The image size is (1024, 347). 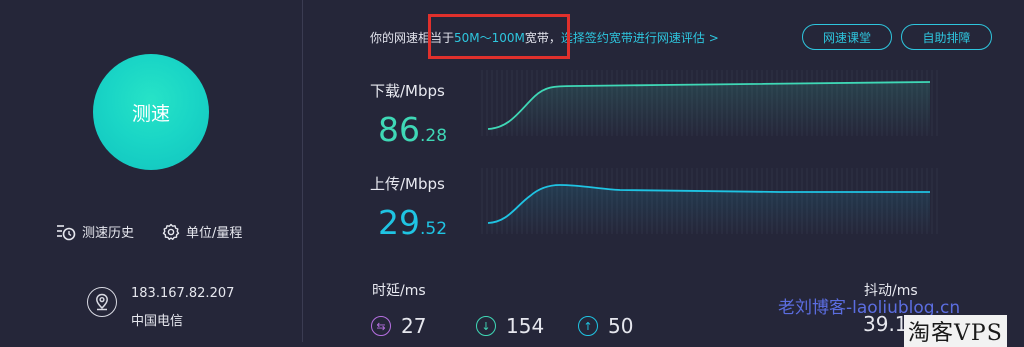 I want to click on isp-name: 中国电信, so click(x=157, y=321).